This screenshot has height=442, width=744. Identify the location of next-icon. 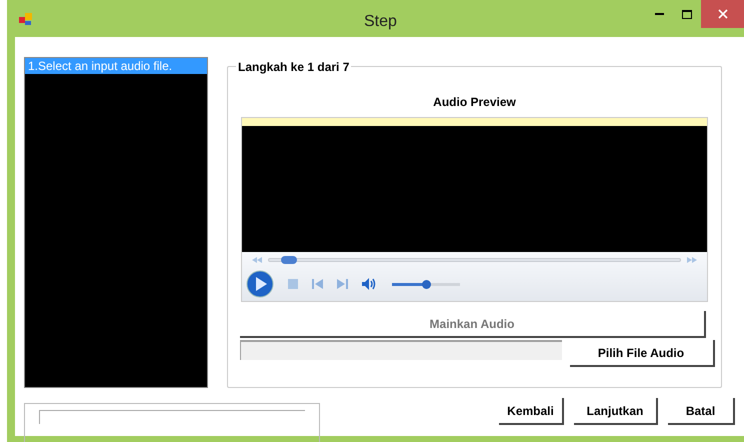
(342, 284).